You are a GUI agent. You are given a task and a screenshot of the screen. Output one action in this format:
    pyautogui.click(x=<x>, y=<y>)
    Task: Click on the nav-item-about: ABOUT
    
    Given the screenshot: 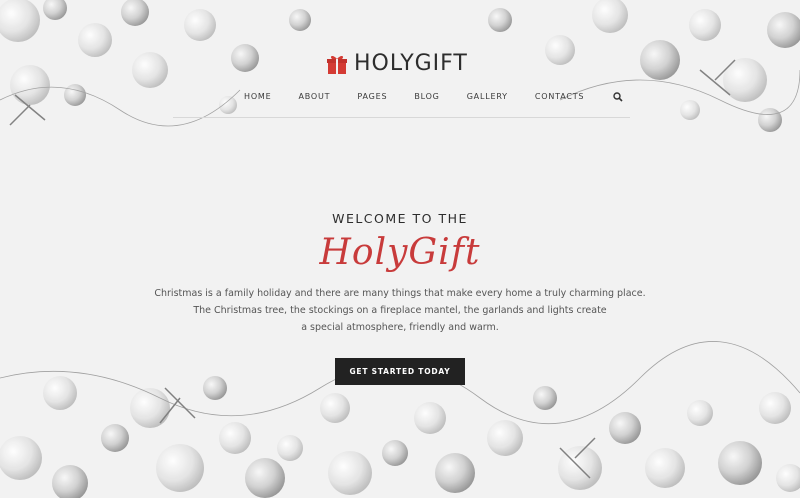 What is the action you would take?
    pyautogui.click(x=314, y=97)
    